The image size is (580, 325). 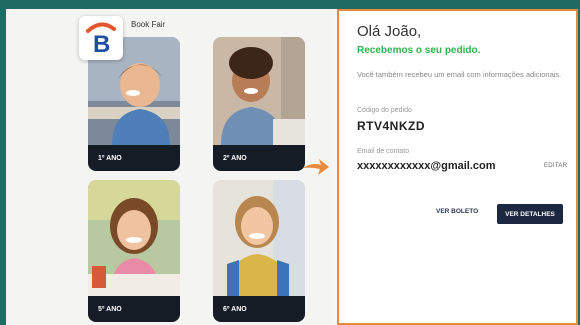 What do you see at coordinates (389, 31) in the screenshot?
I see `greeting-heading: Olá João,` at bounding box center [389, 31].